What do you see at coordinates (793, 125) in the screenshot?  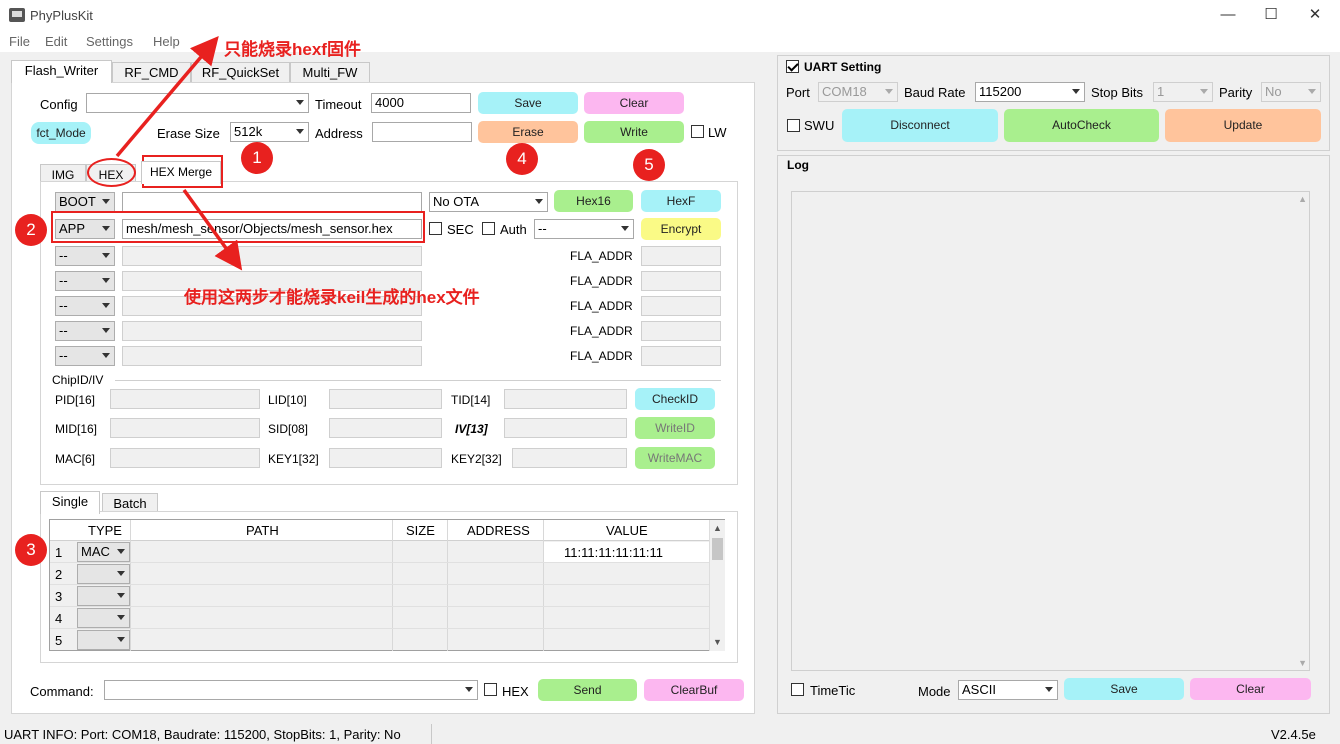 I see `swu-checkbox` at bounding box center [793, 125].